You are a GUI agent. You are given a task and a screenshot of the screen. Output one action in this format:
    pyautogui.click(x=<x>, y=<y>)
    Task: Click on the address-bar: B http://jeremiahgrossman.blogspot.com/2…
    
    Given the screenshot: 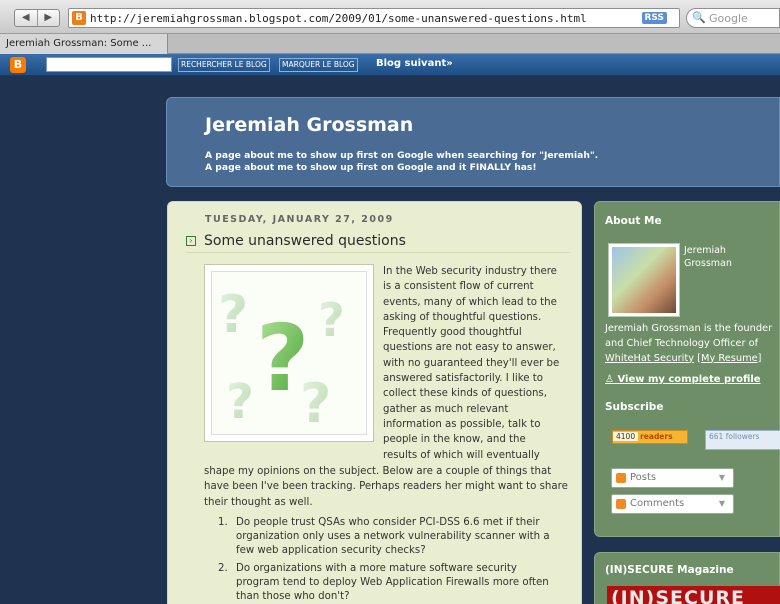 What is the action you would take?
    pyautogui.click(x=374, y=18)
    